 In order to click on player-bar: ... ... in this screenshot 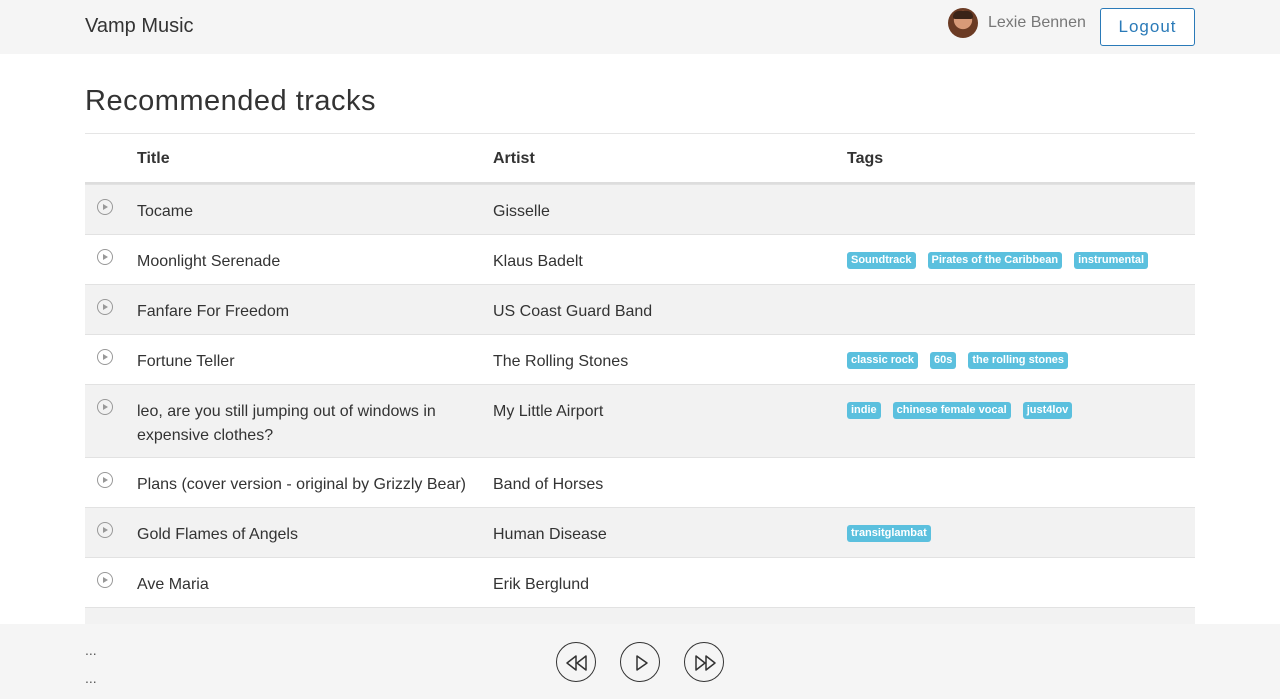, I will do `click(640, 661)`.